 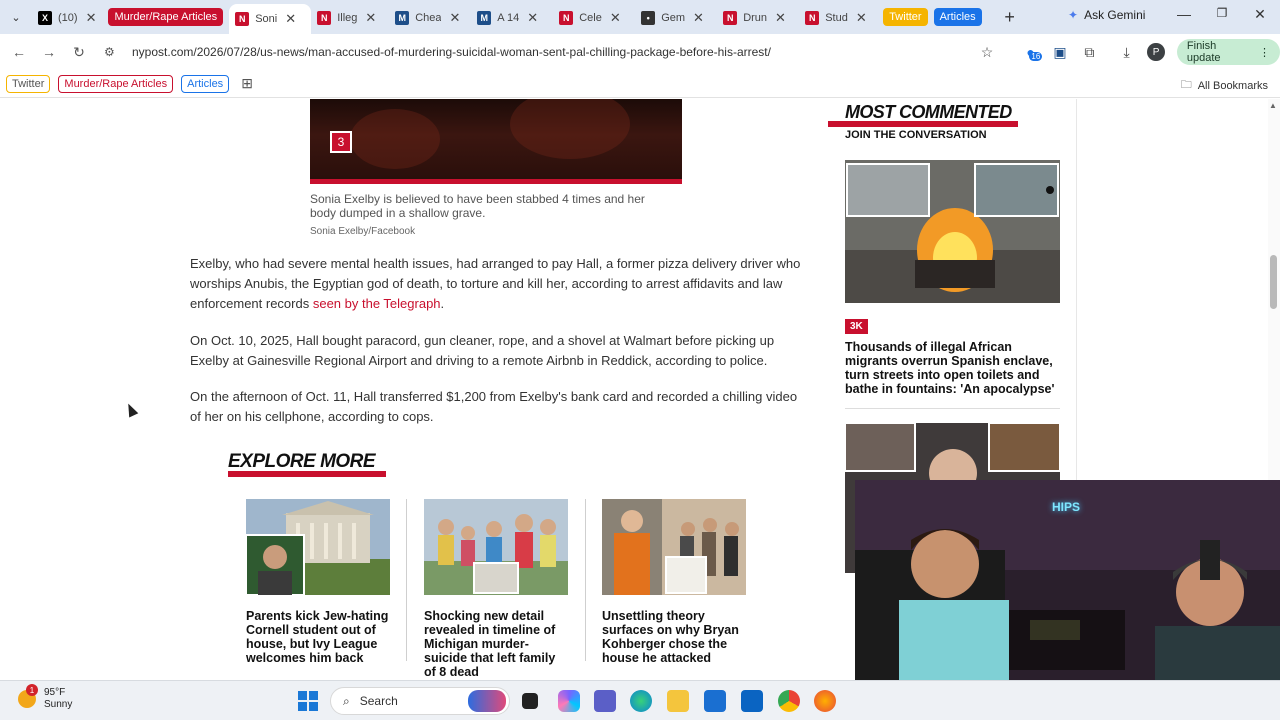 I want to click on forward-arrow-icon: →, so click(x=49, y=52).